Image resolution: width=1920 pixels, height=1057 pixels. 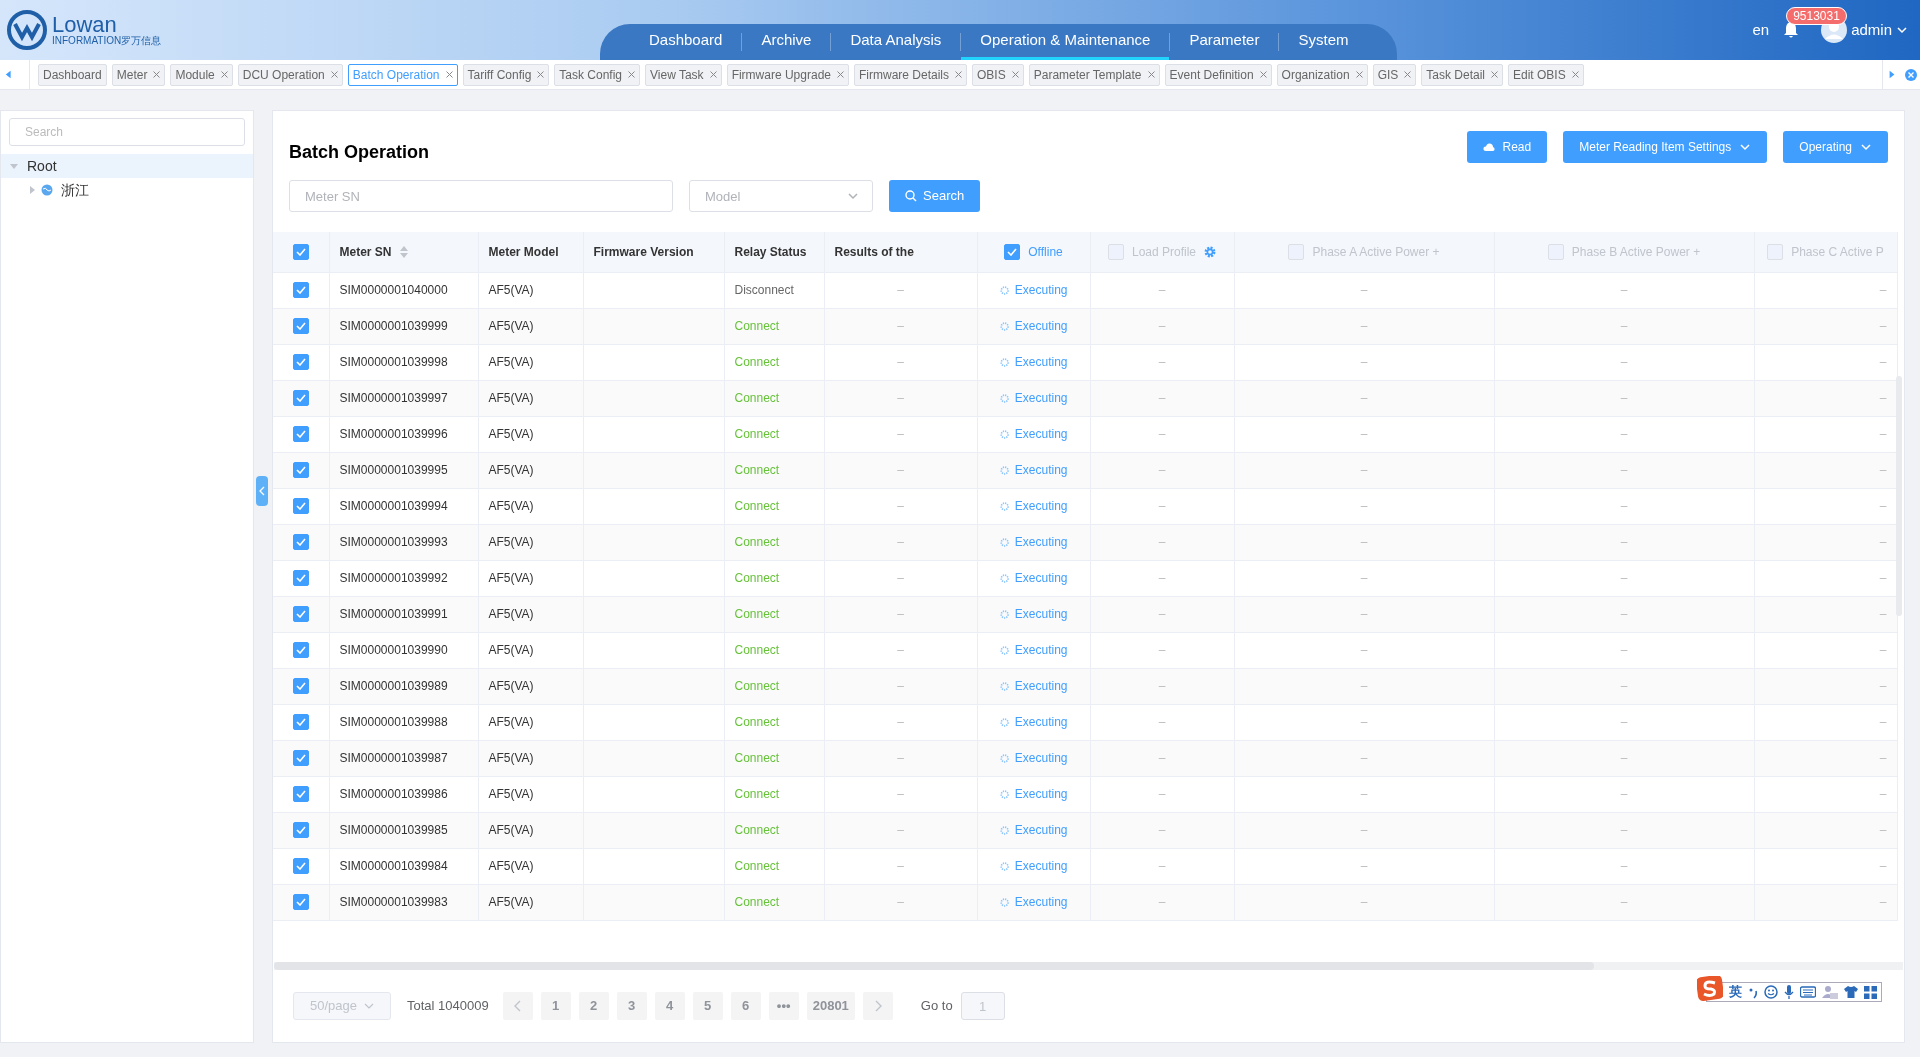 I want to click on page-tab: Organization, so click(x=1322, y=74).